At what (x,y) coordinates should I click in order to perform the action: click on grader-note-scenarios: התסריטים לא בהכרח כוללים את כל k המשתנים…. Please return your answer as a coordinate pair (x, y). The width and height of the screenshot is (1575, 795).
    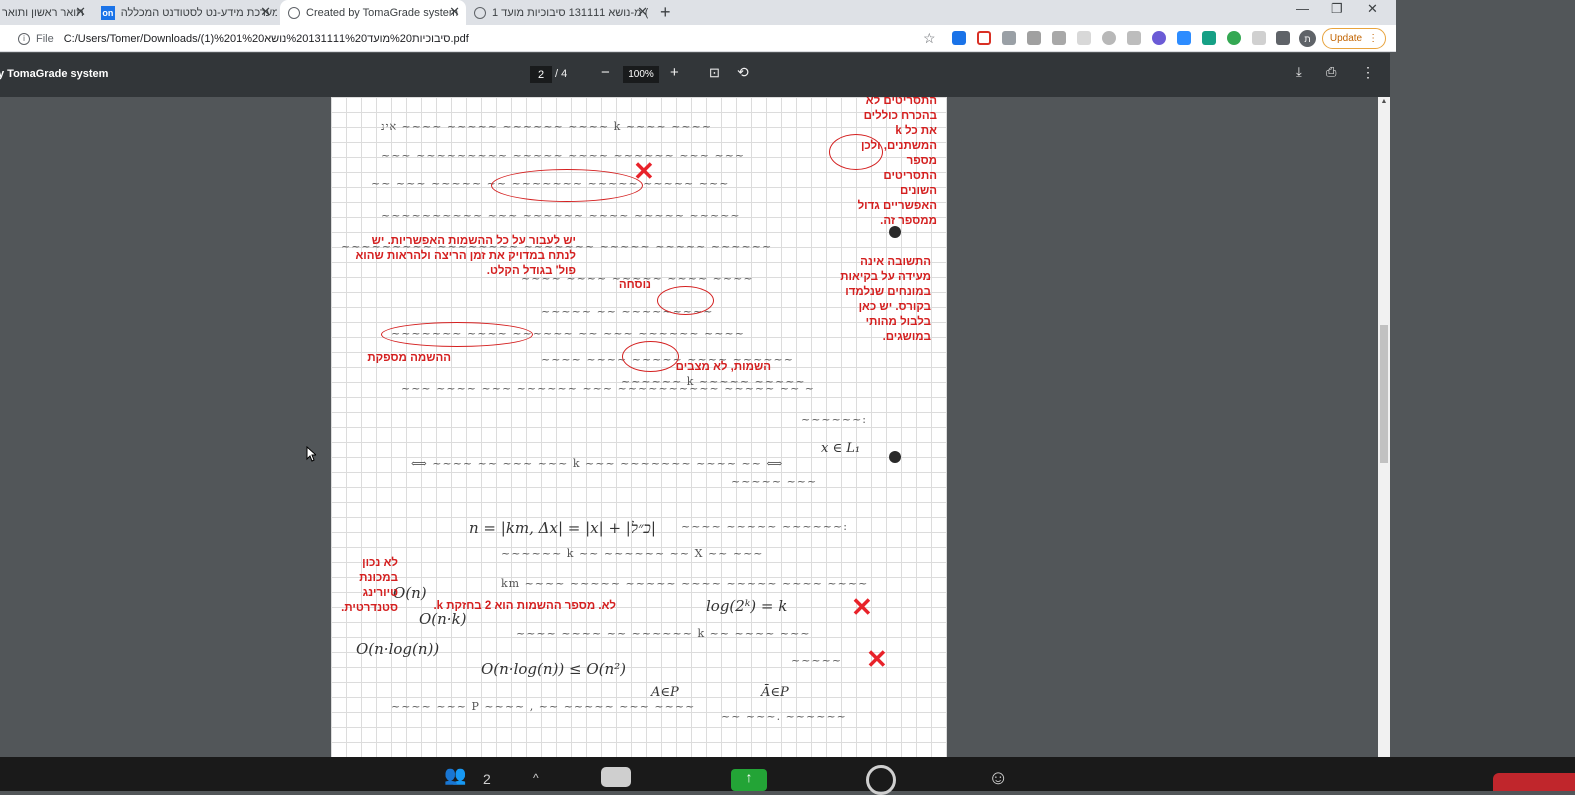
    Looking at the image, I should click on (897, 162).